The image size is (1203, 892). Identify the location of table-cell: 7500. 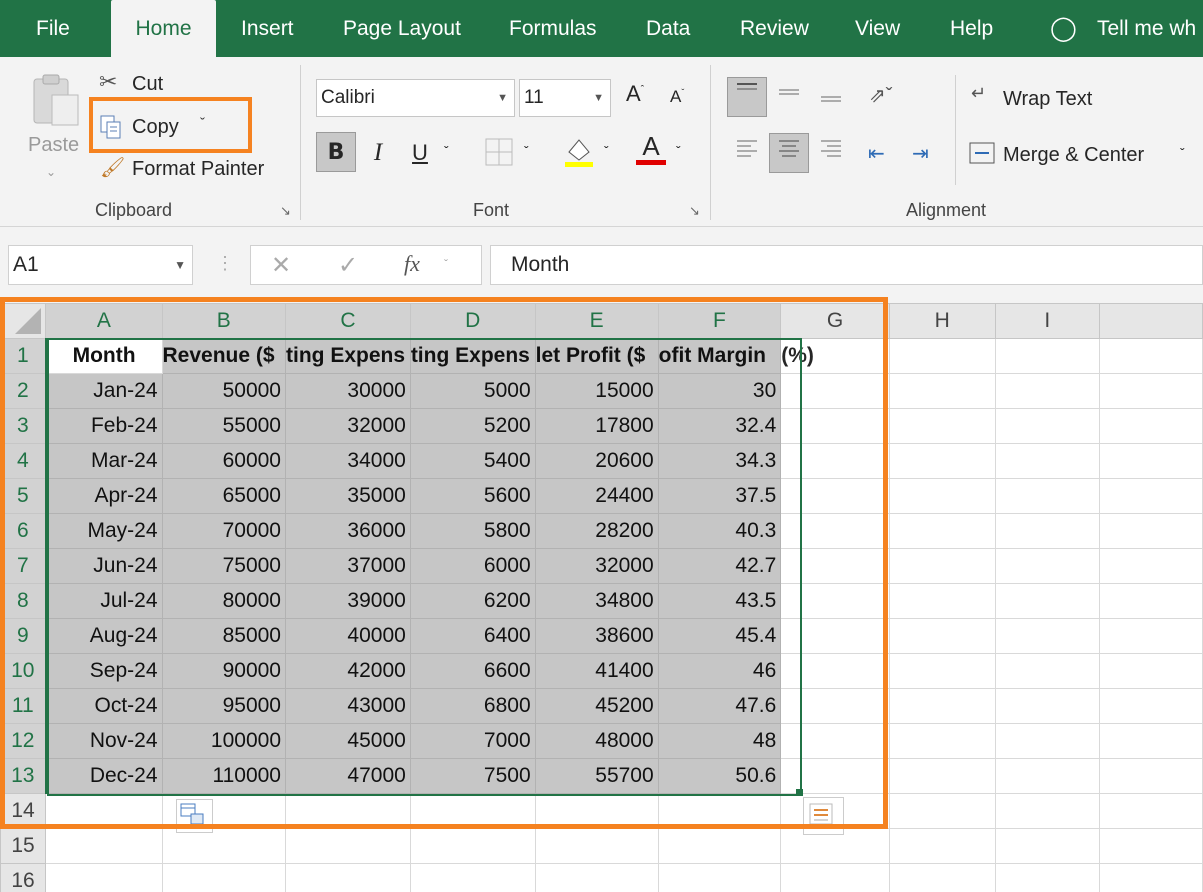
(472, 776).